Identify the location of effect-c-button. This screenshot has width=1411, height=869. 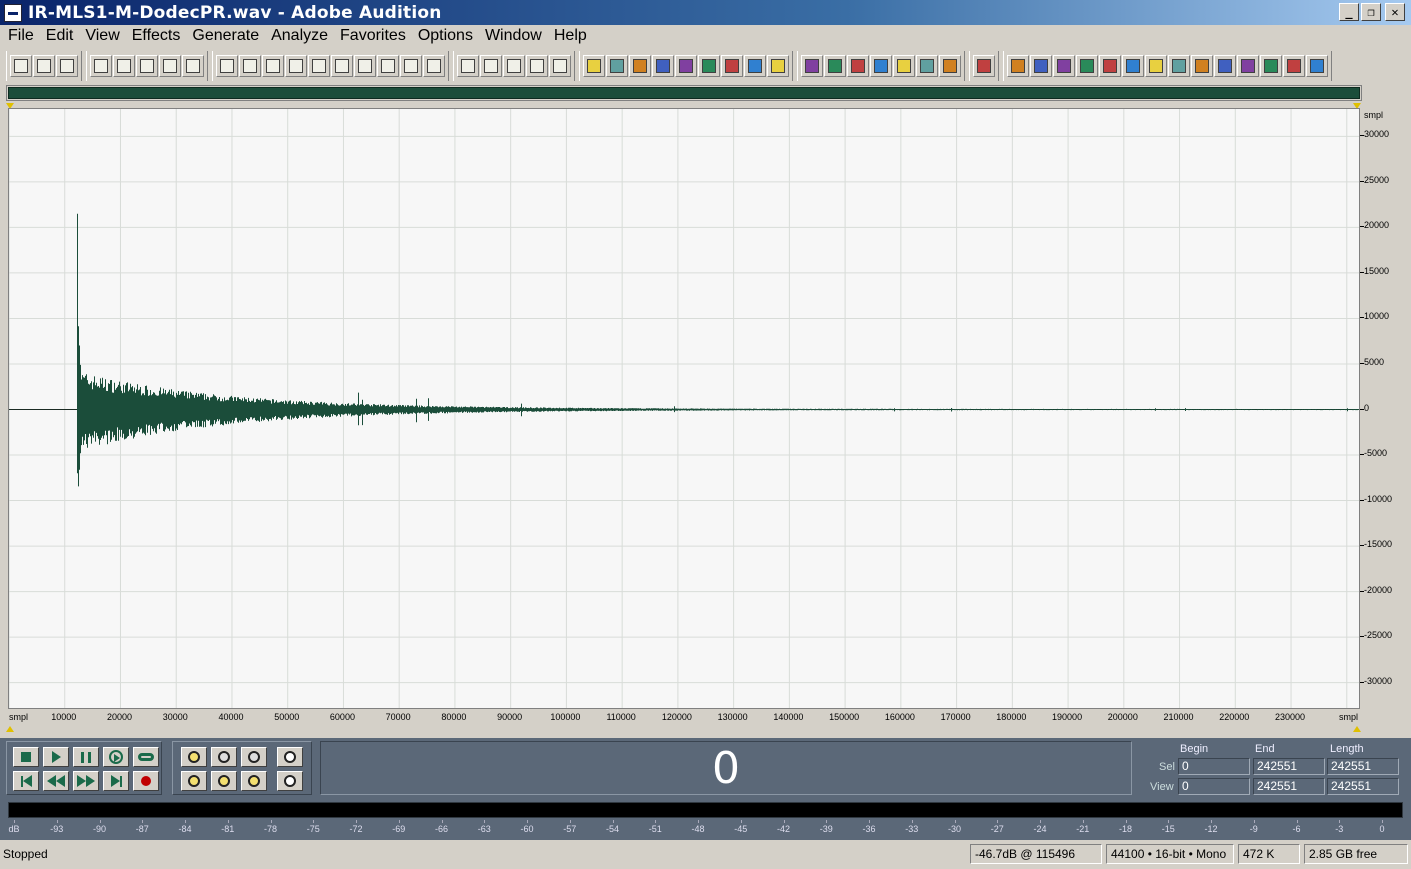
(950, 66).